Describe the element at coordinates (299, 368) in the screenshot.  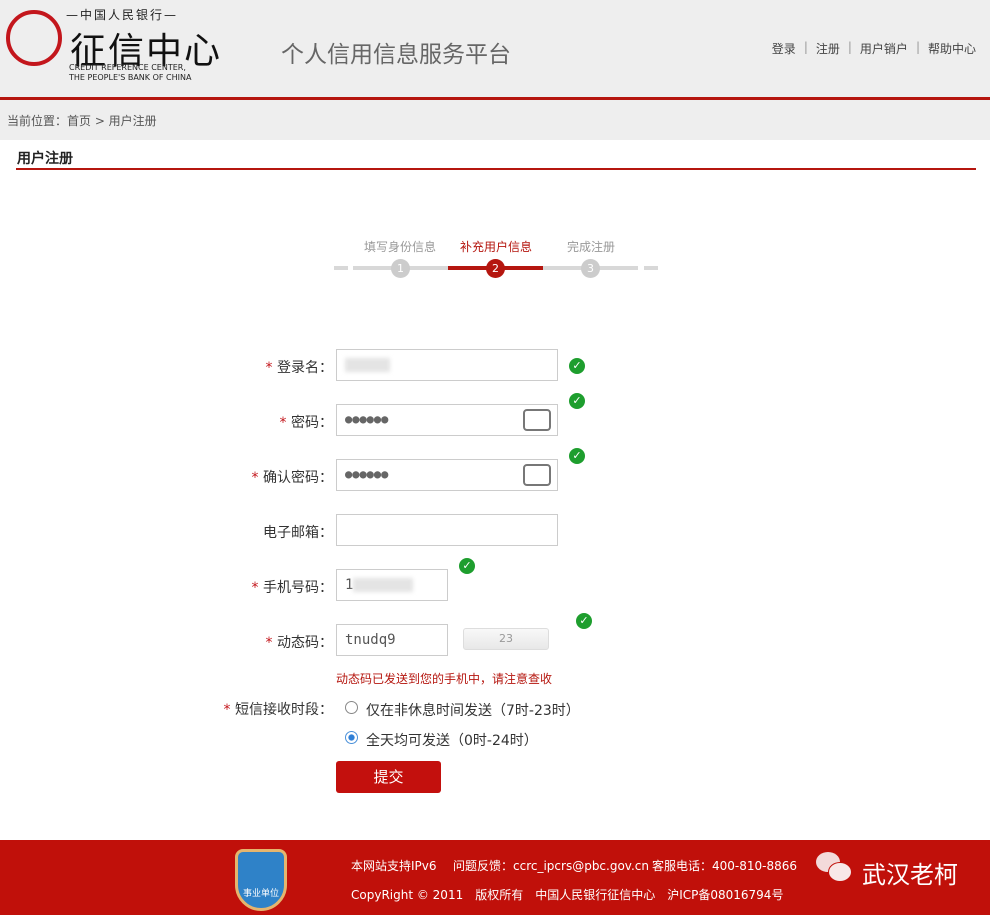
I see `login-name-label: * 登录名：` at that location.